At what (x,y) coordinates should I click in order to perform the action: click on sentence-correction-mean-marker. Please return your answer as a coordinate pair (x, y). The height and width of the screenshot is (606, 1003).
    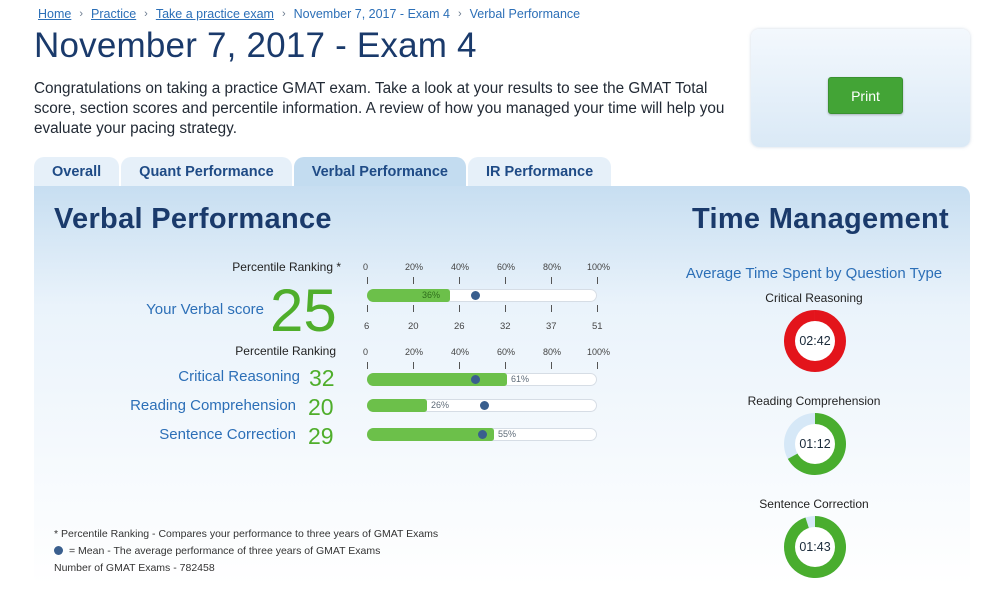
    Looking at the image, I should click on (482, 434).